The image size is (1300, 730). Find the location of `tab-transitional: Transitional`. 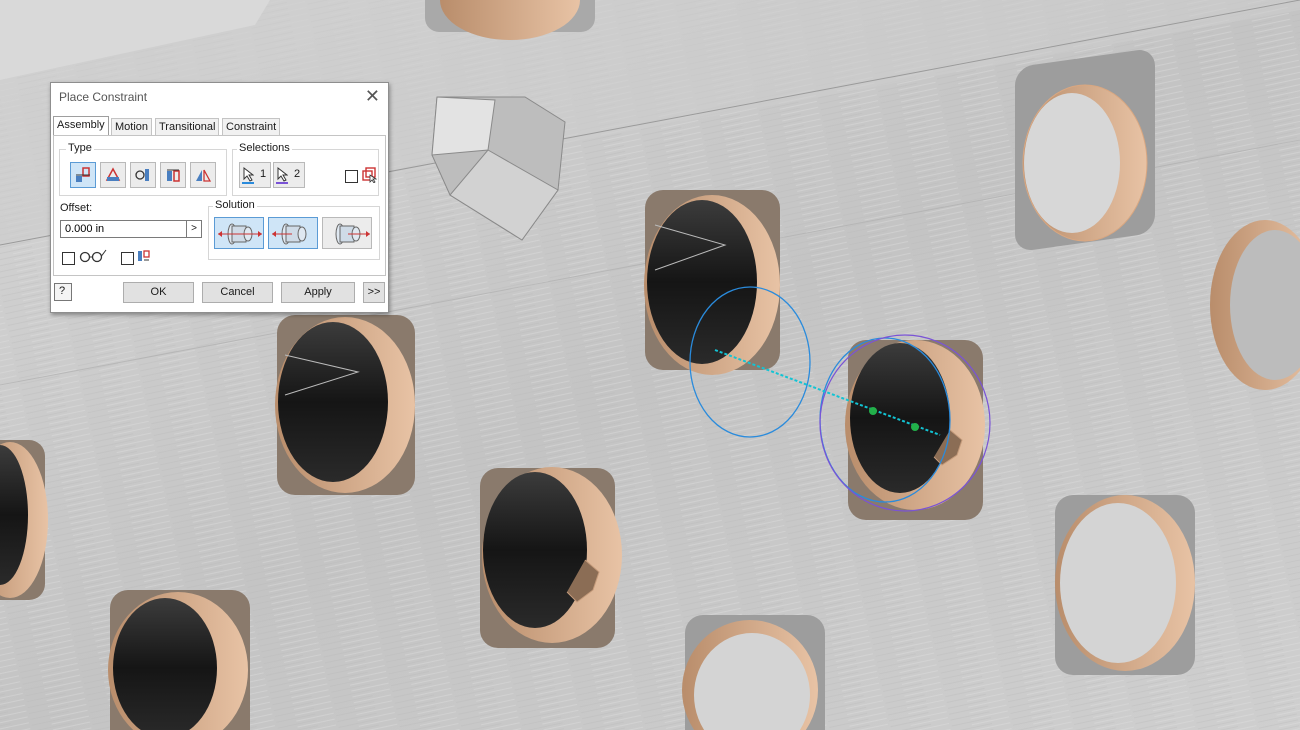

tab-transitional: Transitional is located at coordinates (187, 127).